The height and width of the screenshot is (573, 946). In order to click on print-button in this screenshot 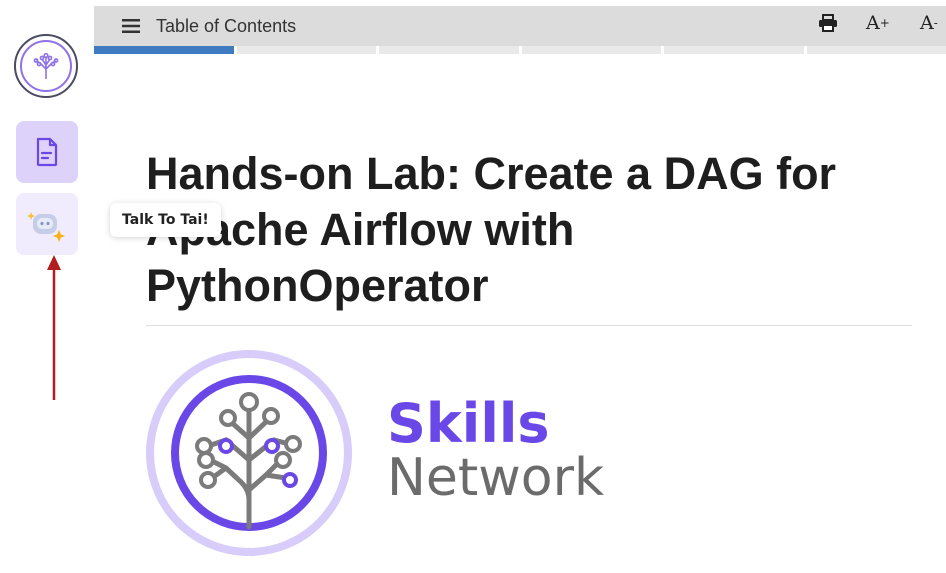, I will do `click(828, 23)`.